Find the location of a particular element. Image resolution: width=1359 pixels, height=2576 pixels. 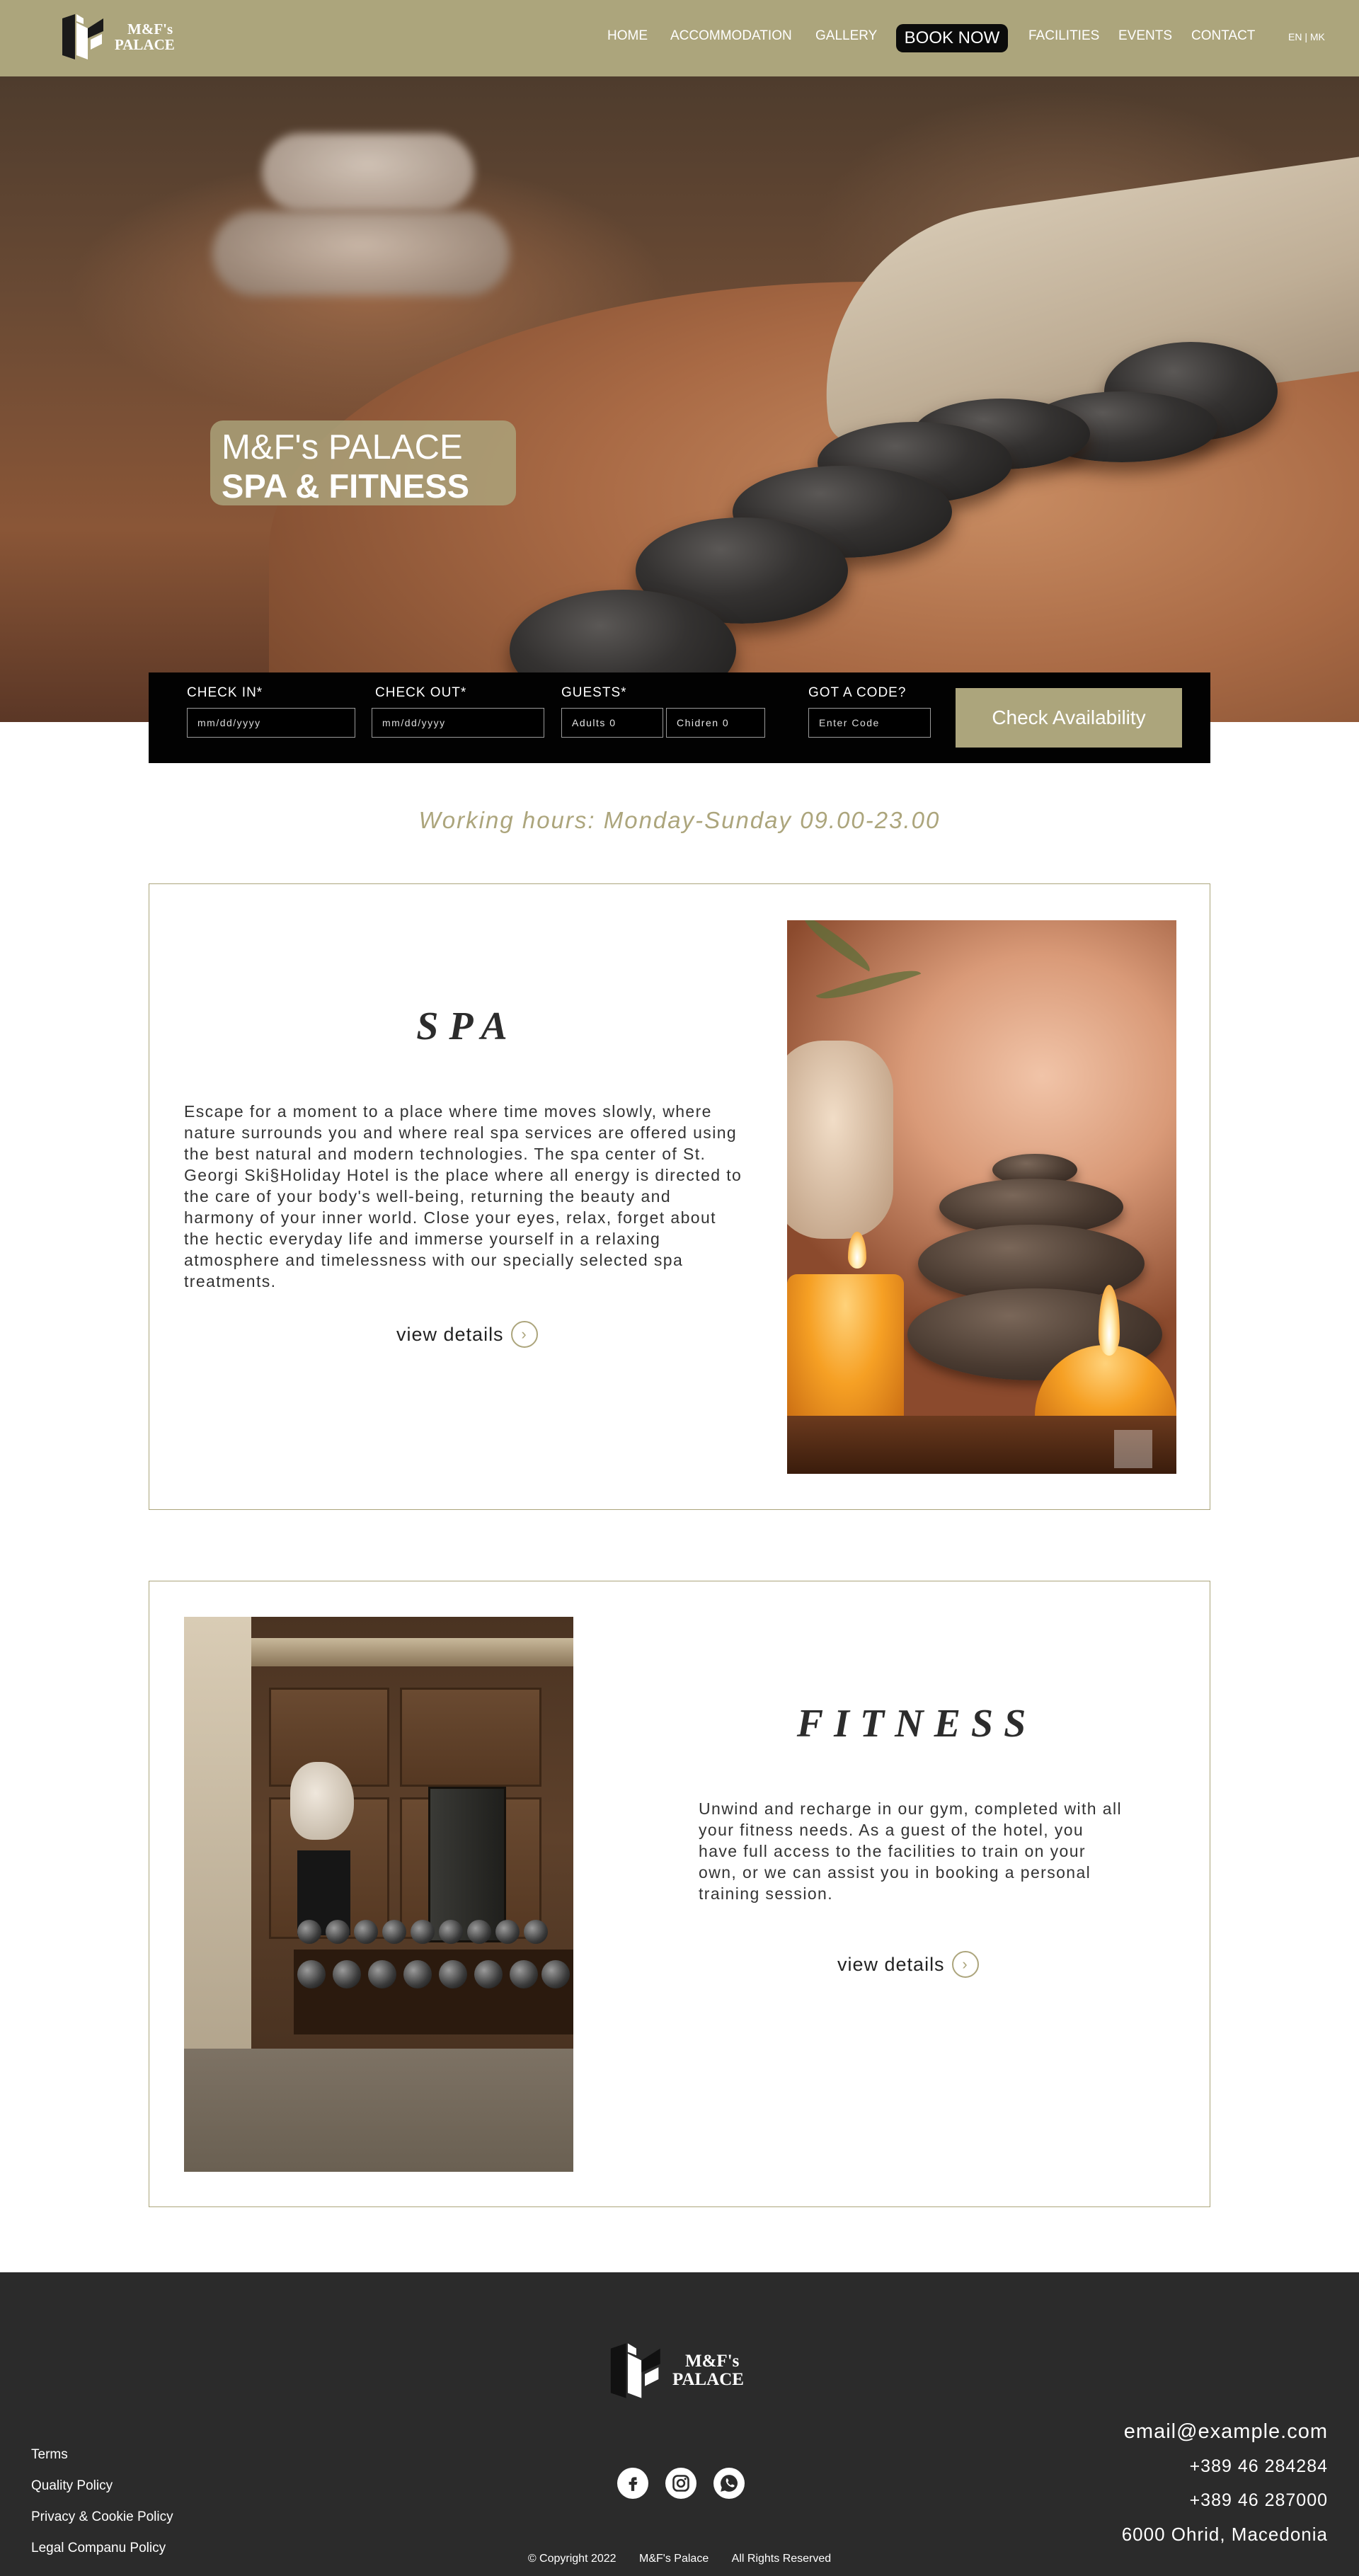

mirror-decoration is located at coordinates (467, 1864).